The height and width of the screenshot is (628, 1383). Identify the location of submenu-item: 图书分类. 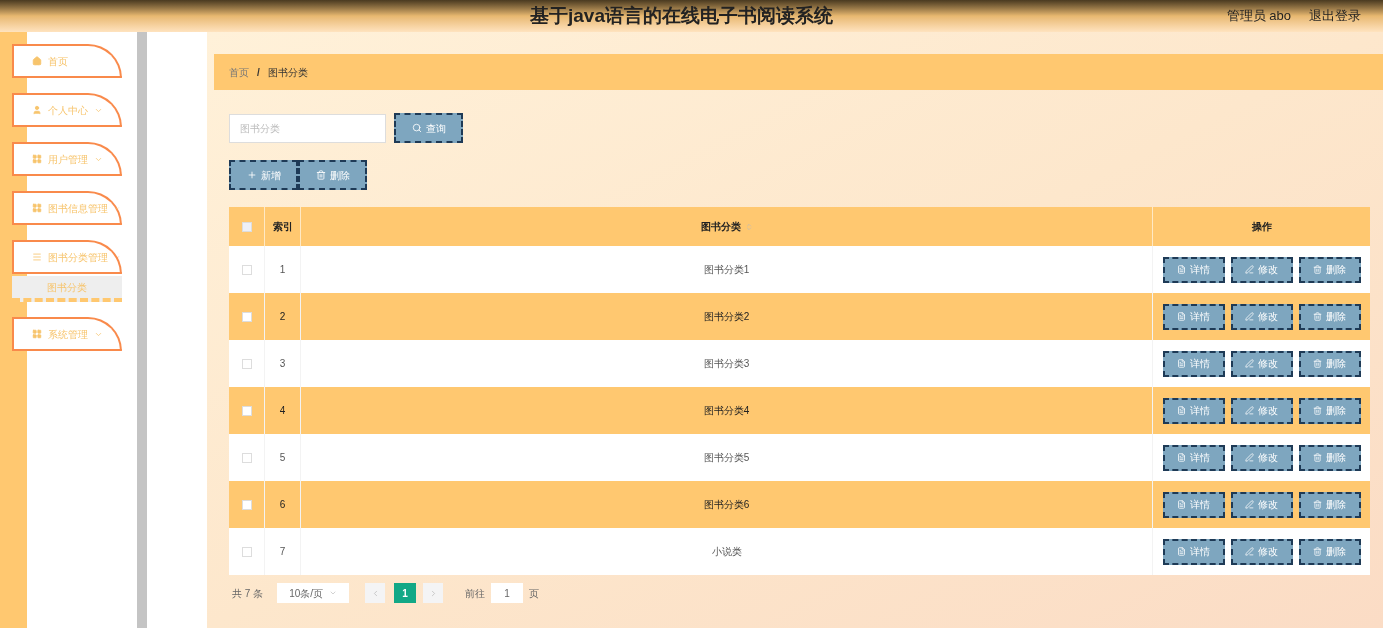
(67, 289).